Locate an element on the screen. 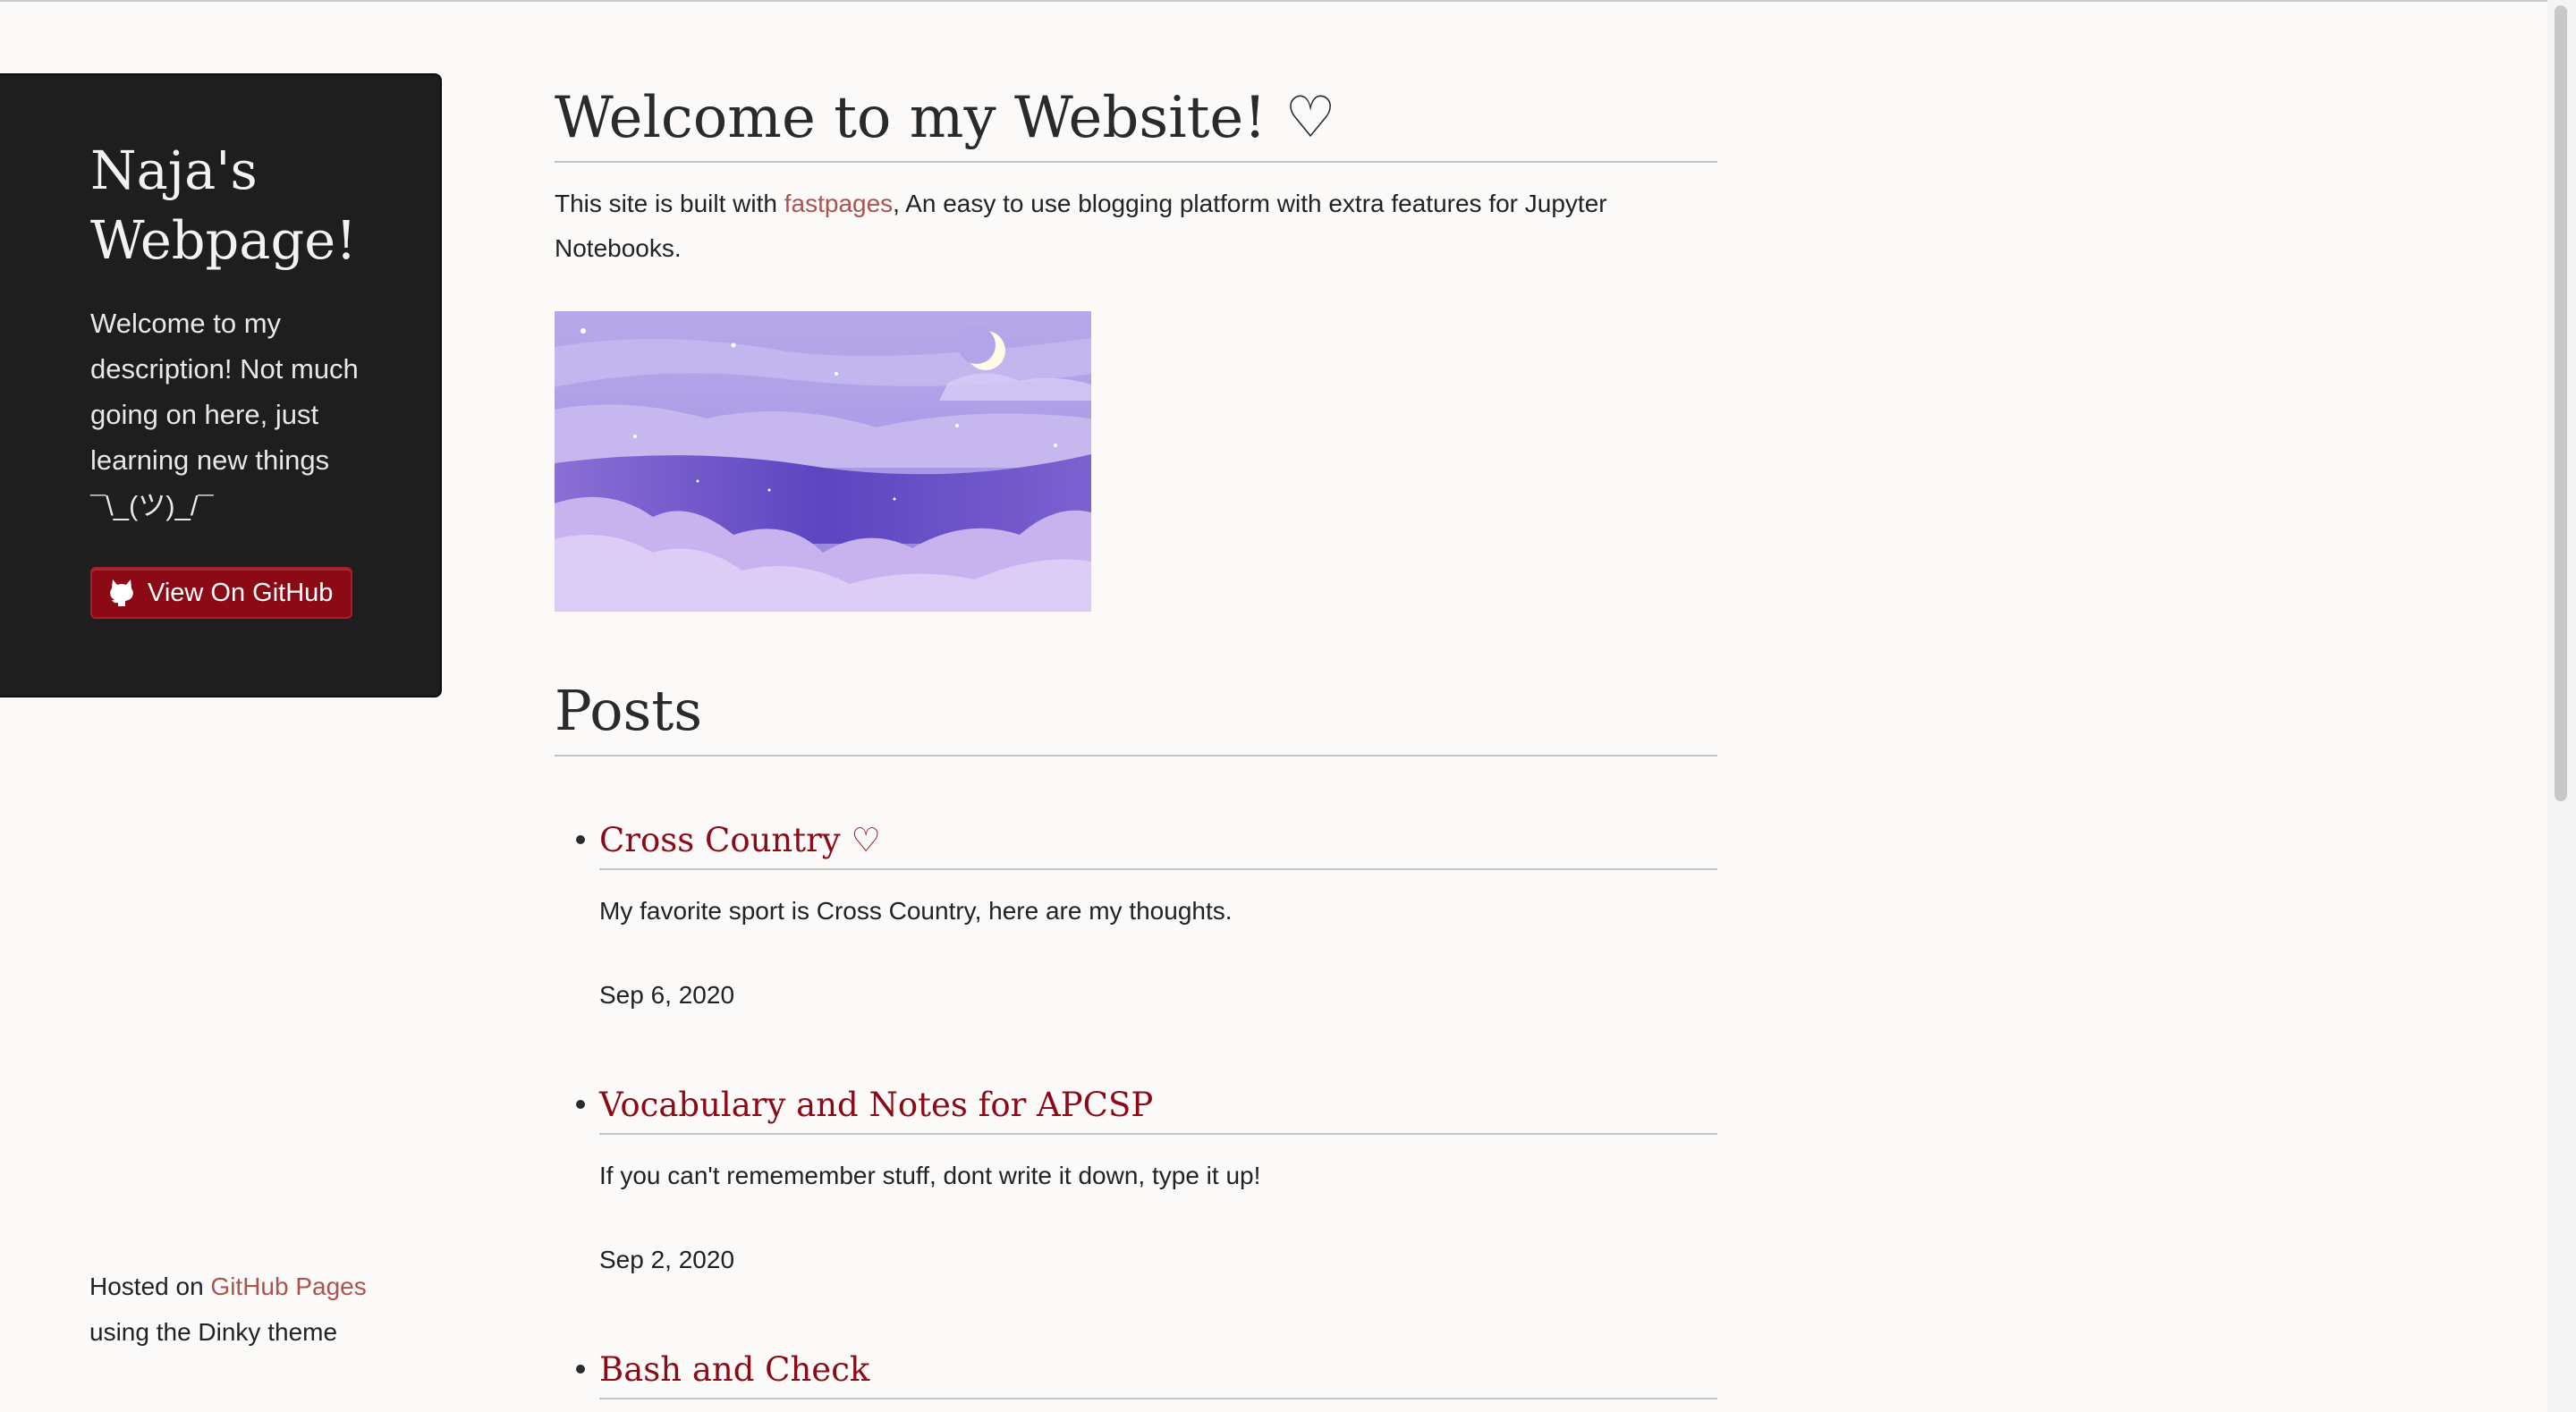  view-on-github-button: View On GitHub is located at coordinates (221, 593).